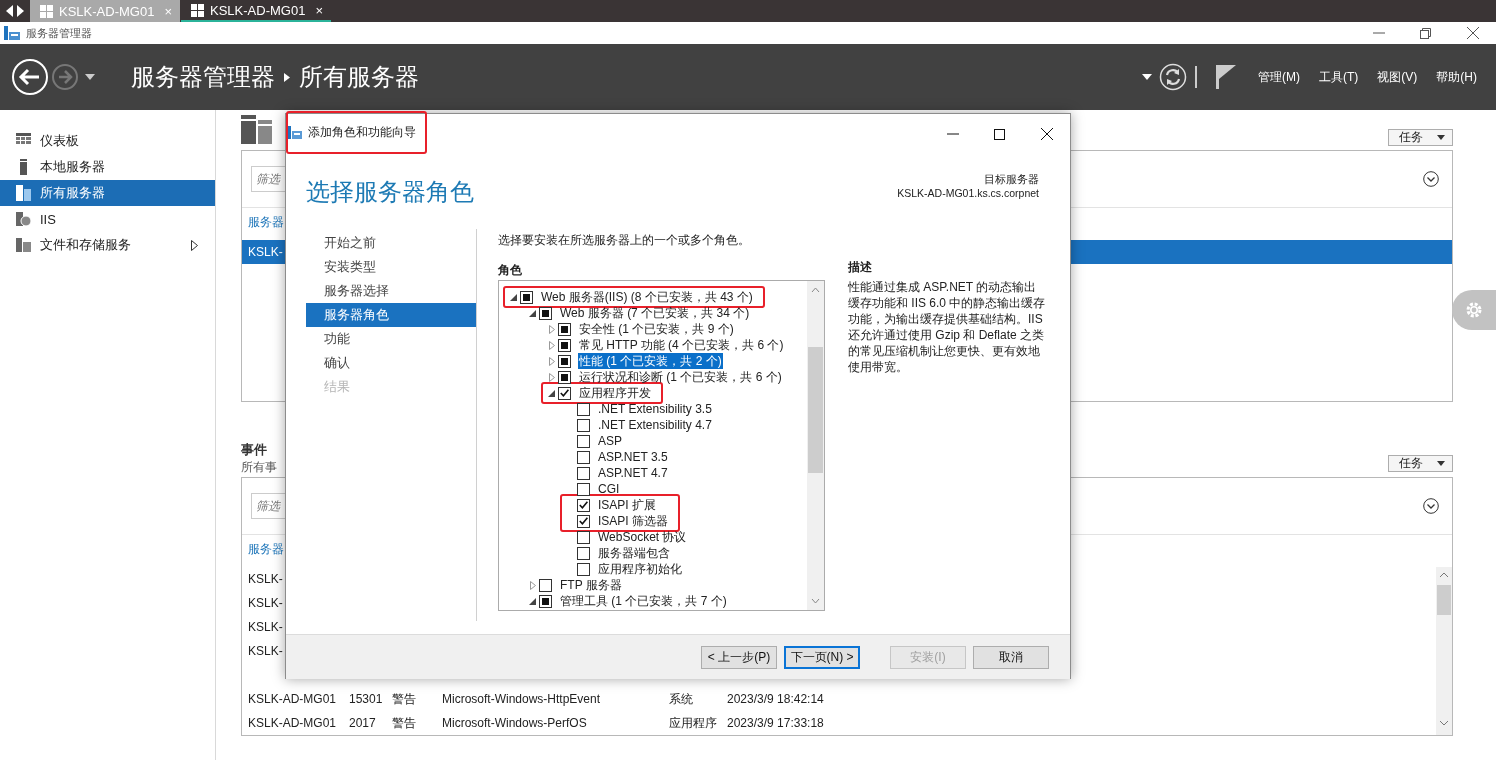 The width and height of the screenshot is (1496, 760). What do you see at coordinates (1425, 33) in the screenshot?
I see `restore-icon` at bounding box center [1425, 33].